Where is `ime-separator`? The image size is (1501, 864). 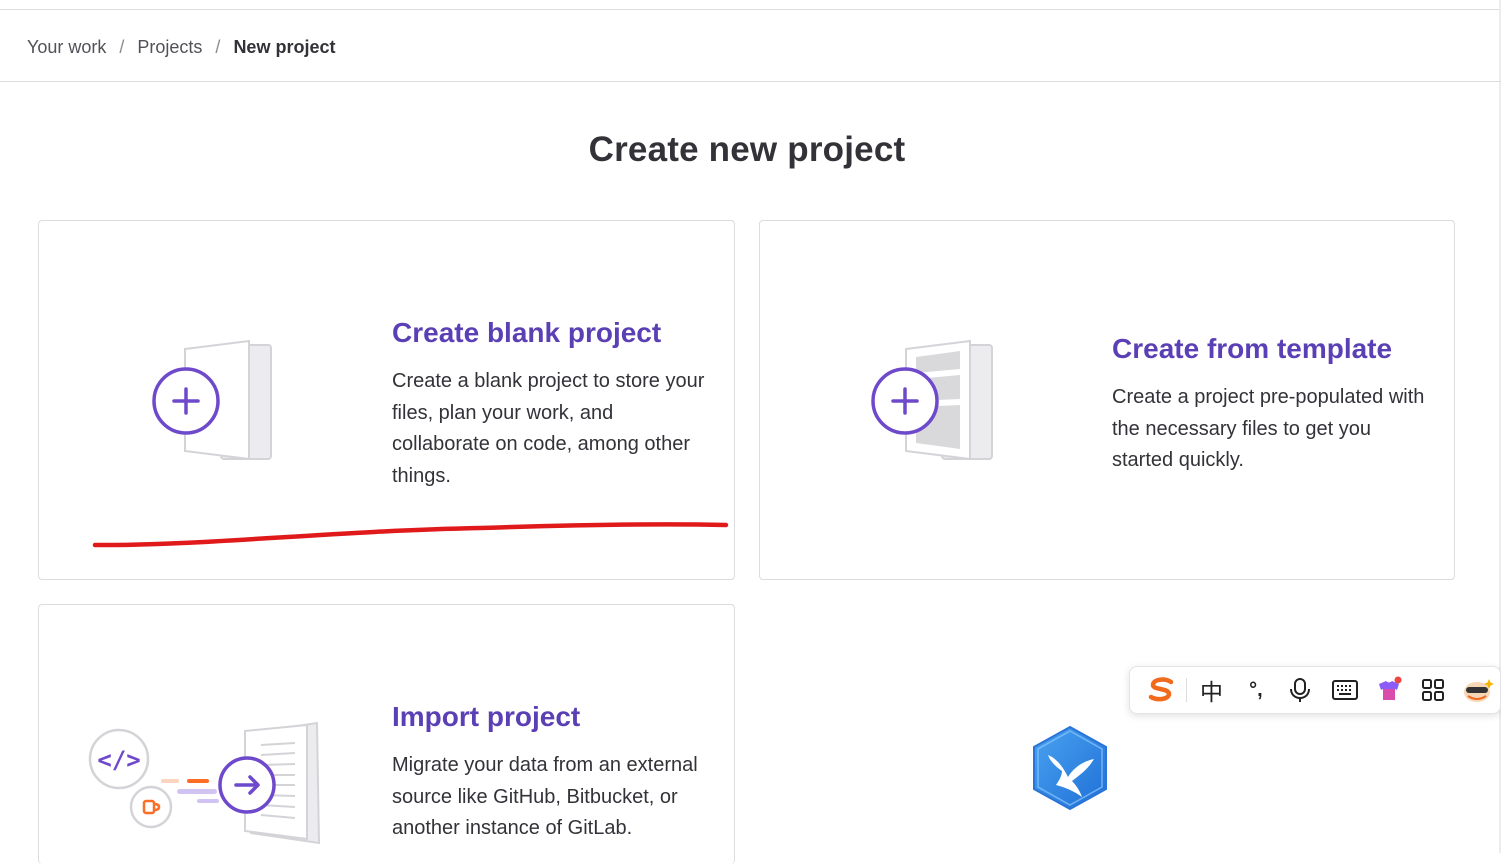 ime-separator is located at coordinates (1187, 690).